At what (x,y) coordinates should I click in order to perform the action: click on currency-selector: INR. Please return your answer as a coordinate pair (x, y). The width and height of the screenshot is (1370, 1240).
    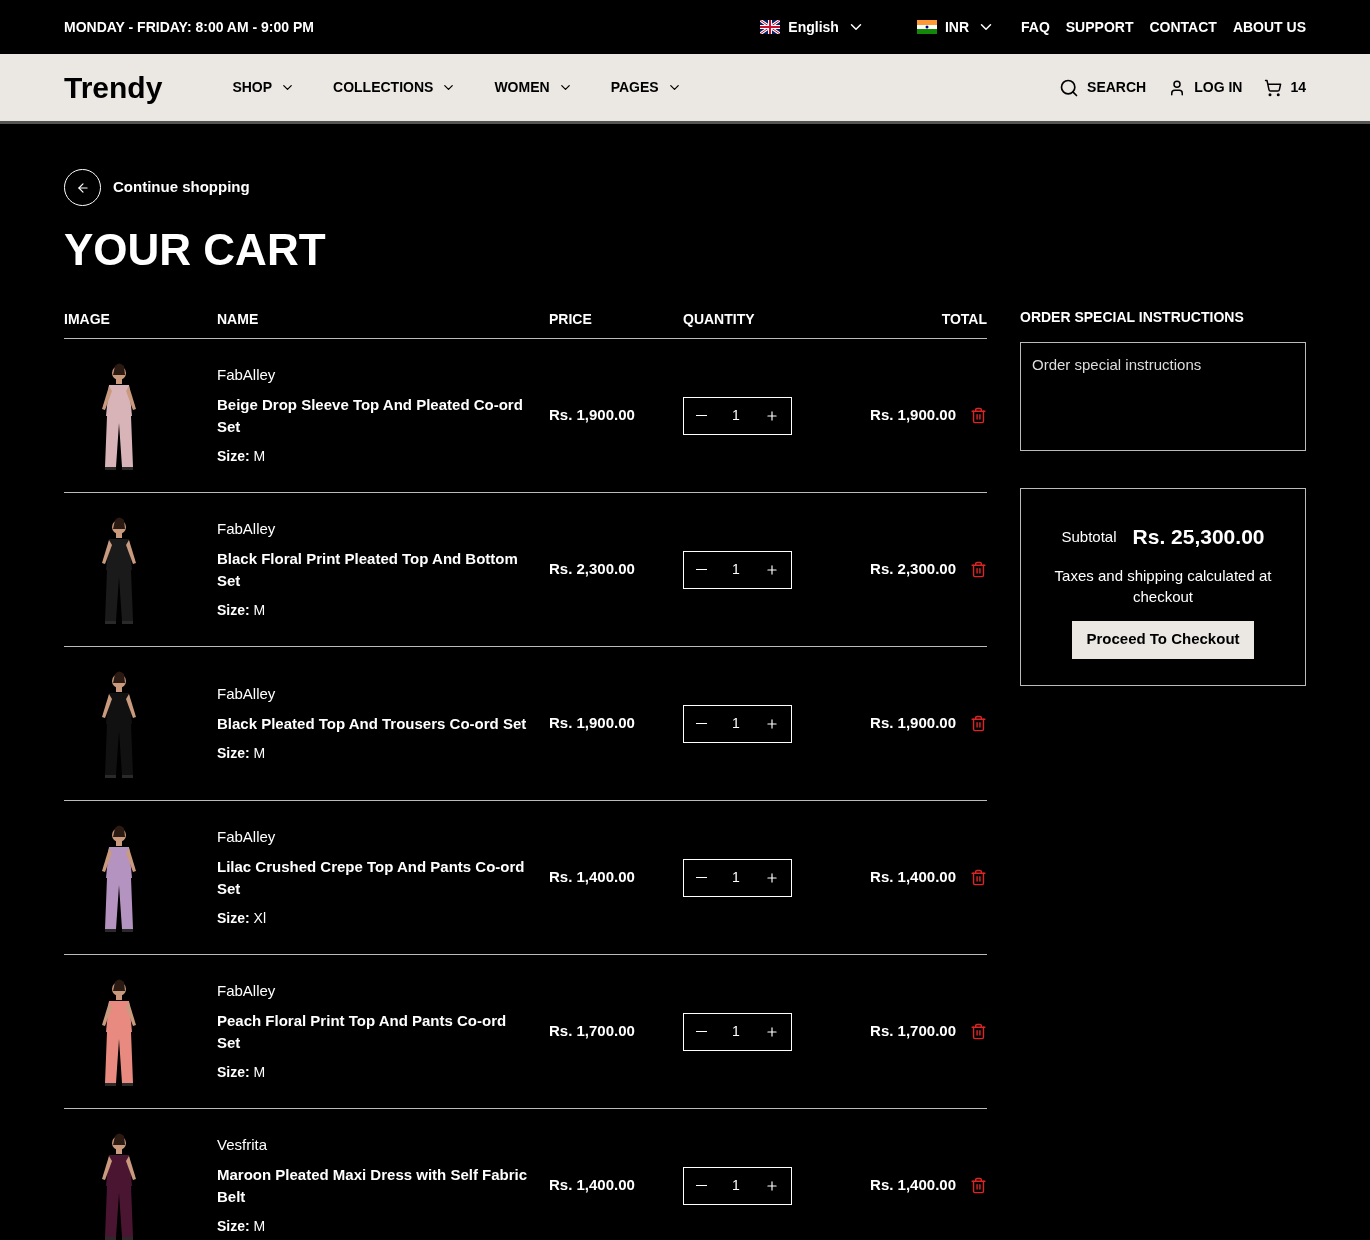
    Looking at the image, I should click on (955, 27).